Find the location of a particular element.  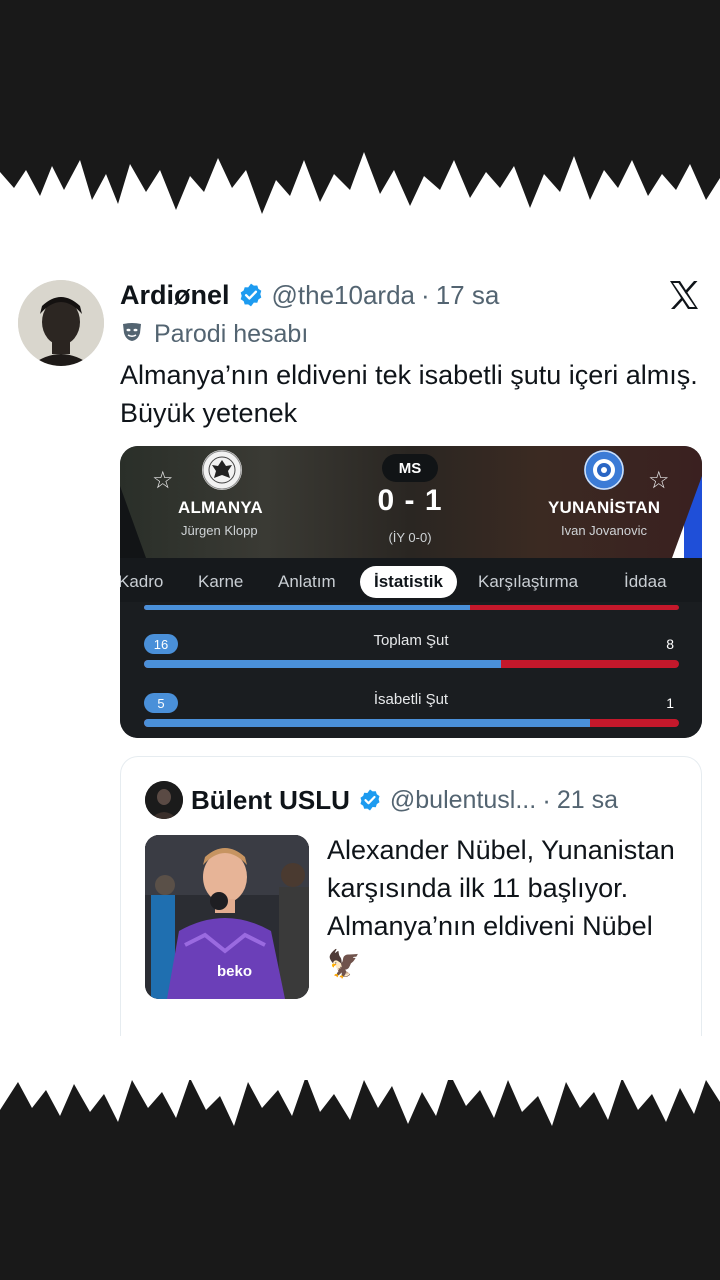

tab-kadro: Kadro is located at coordinates (141, 582).